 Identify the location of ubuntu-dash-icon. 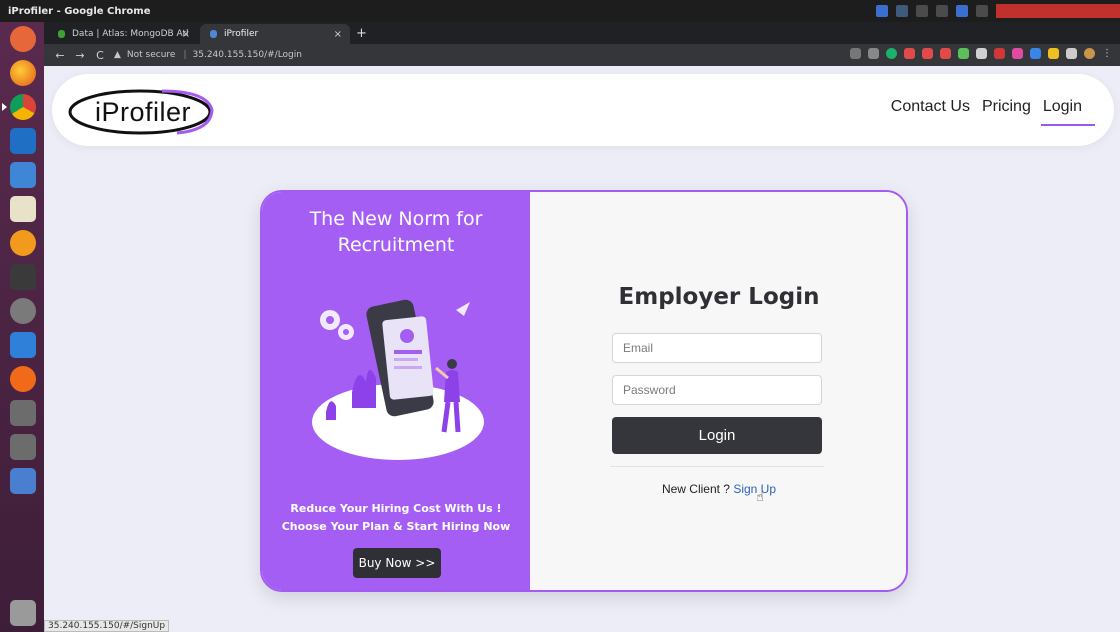
(23, 39).